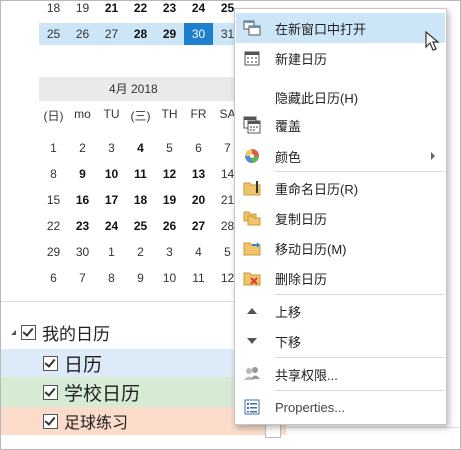 The image size is (461, 450). What do you see at coordinates (111, 114) in the screenshot?
I see `day-header: TU` at bounding box center [111, 114].